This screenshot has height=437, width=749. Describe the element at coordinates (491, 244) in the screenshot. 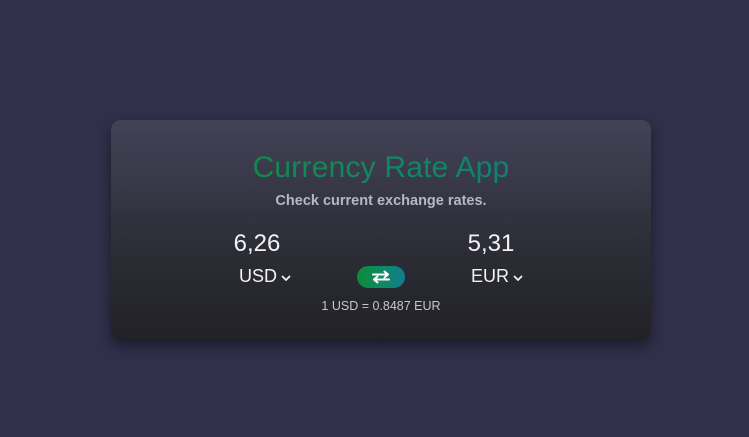

I see `to-amount-input: 5,31` at that location.